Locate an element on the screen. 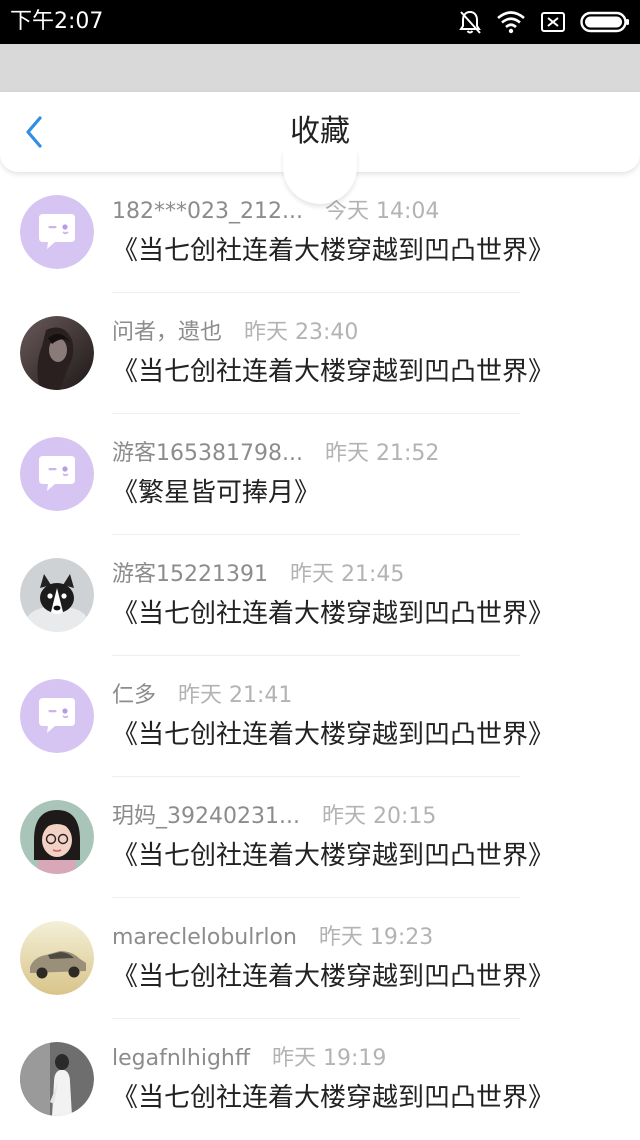 The image size is (640, 1140). sim-off-icon is located at coordinates (553, 22).